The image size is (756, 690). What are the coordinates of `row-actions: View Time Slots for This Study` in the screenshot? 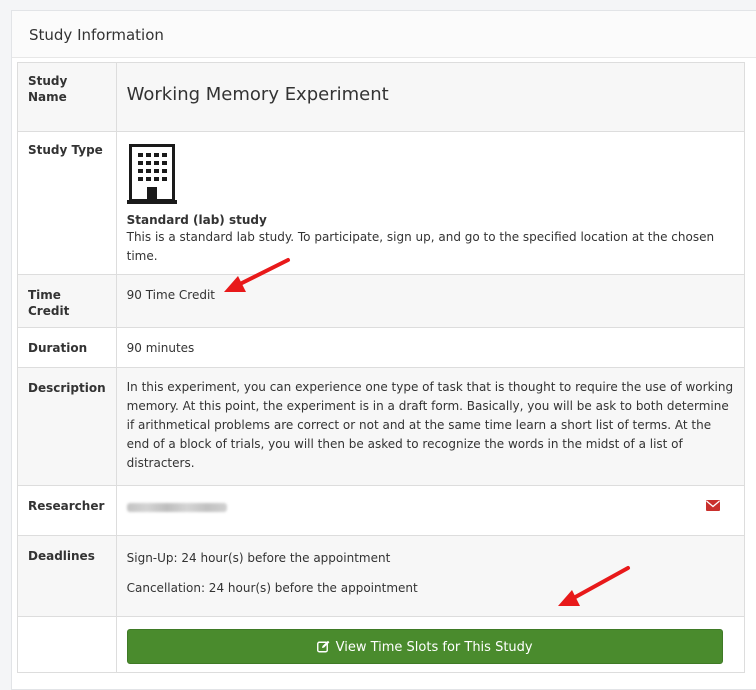 It's located at (381, 644).